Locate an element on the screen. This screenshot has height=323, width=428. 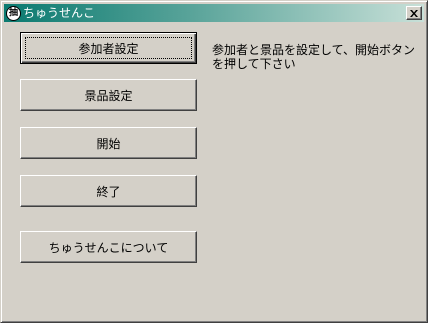
title-bar: 抽 ちゅうせんこ is located at coordinates (214, 13).